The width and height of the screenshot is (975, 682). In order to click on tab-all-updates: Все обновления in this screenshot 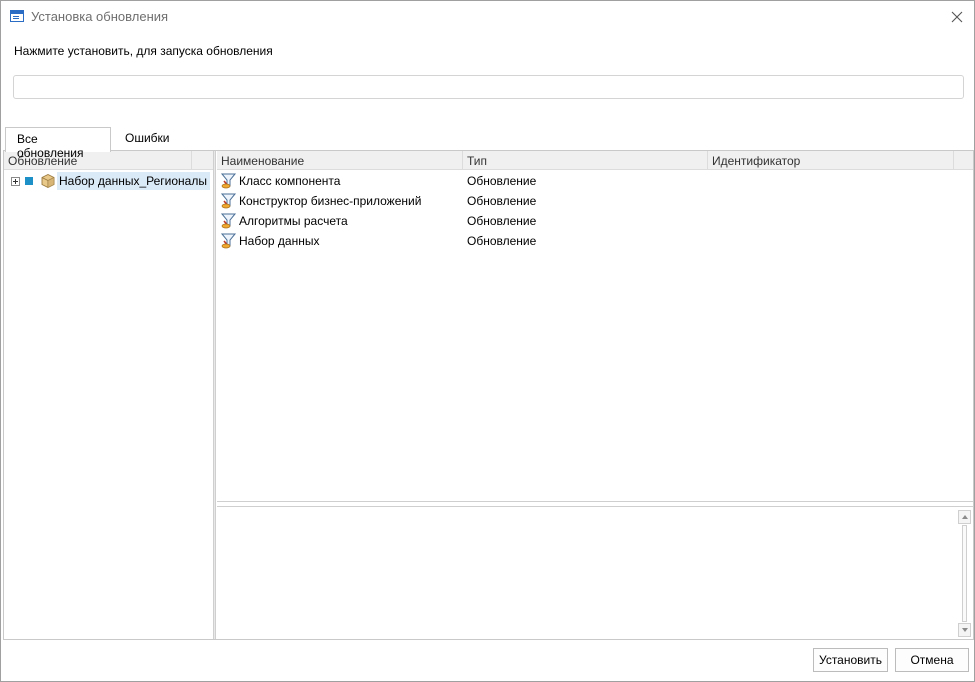, I will do `click(58, 143)`.